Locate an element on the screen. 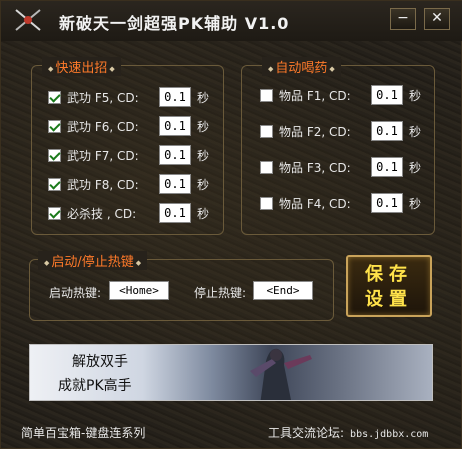 The width and height of the screenshot is (462, 449). skill-label: 武功 F5, CD: is located at coordinates (103, 97).